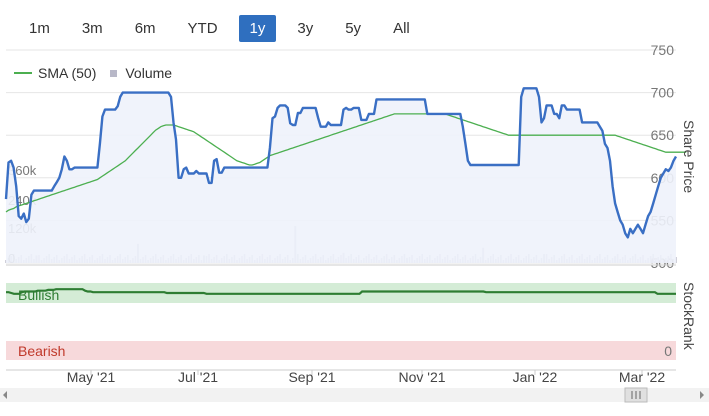 The height and width of the screenshot is (416, 709). Describe the element at coordinates (41, 351) in the screenshot. I see `bearish-label: Bearish` at that location.